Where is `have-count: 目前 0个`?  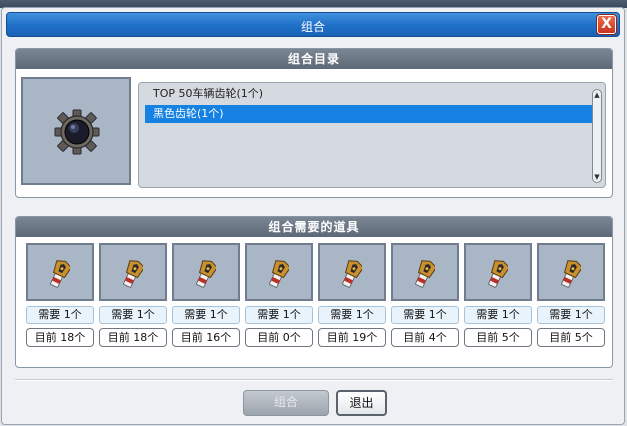
have-count: 目前 0个 is located at coordinates (279, 337).